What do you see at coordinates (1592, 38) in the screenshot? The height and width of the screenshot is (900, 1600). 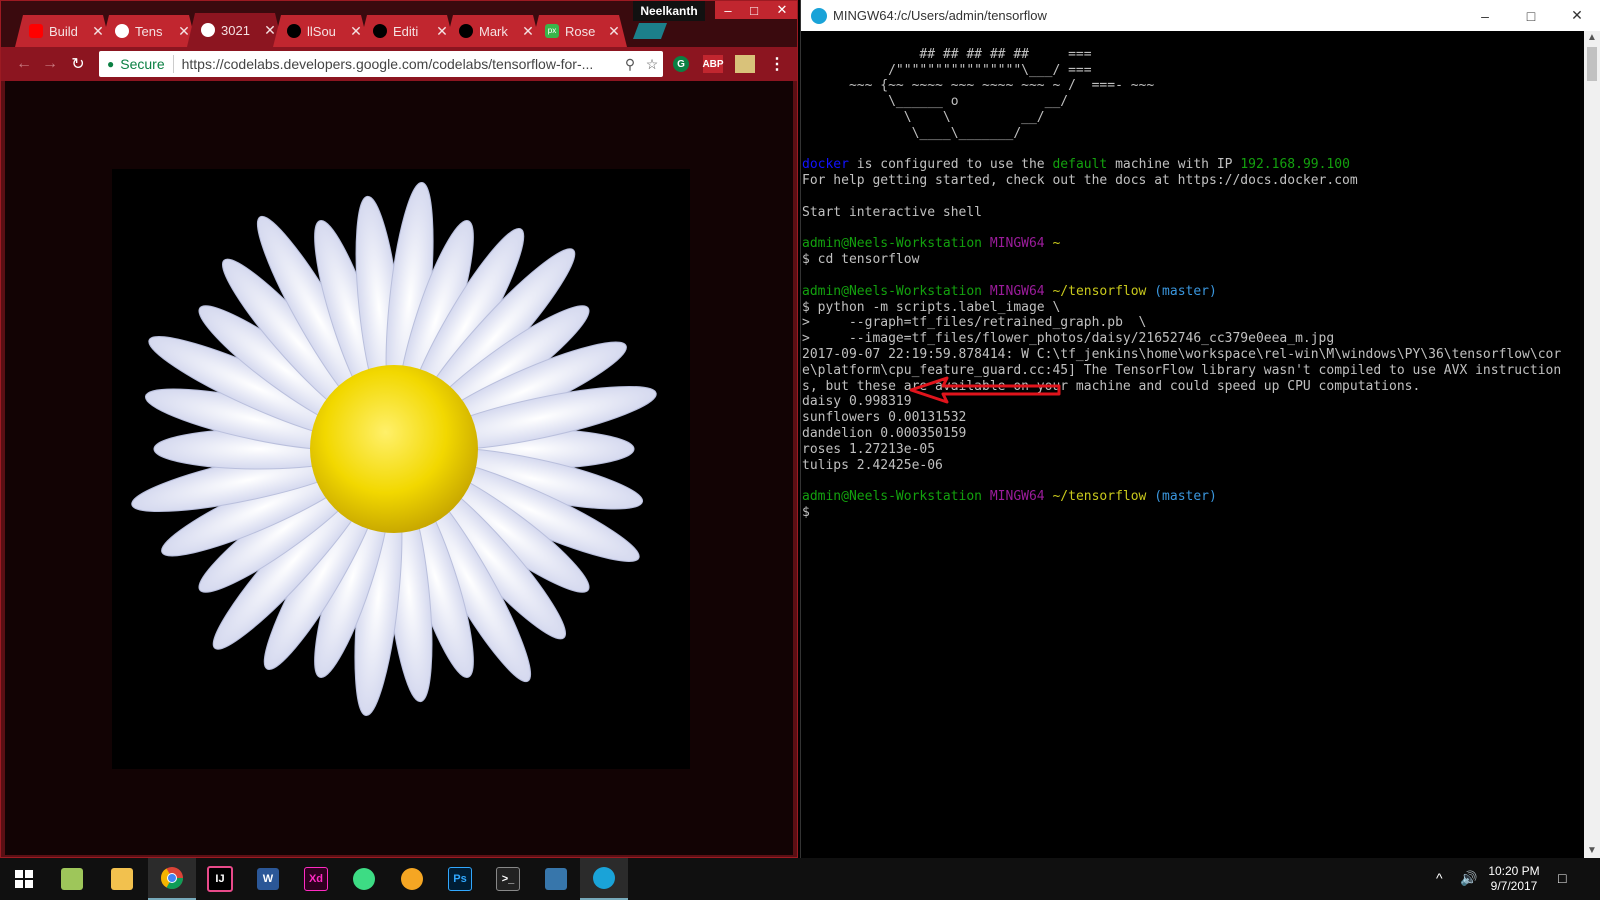 I see `scroll-up-icon: ▲` at bounding box center [1592, 38].